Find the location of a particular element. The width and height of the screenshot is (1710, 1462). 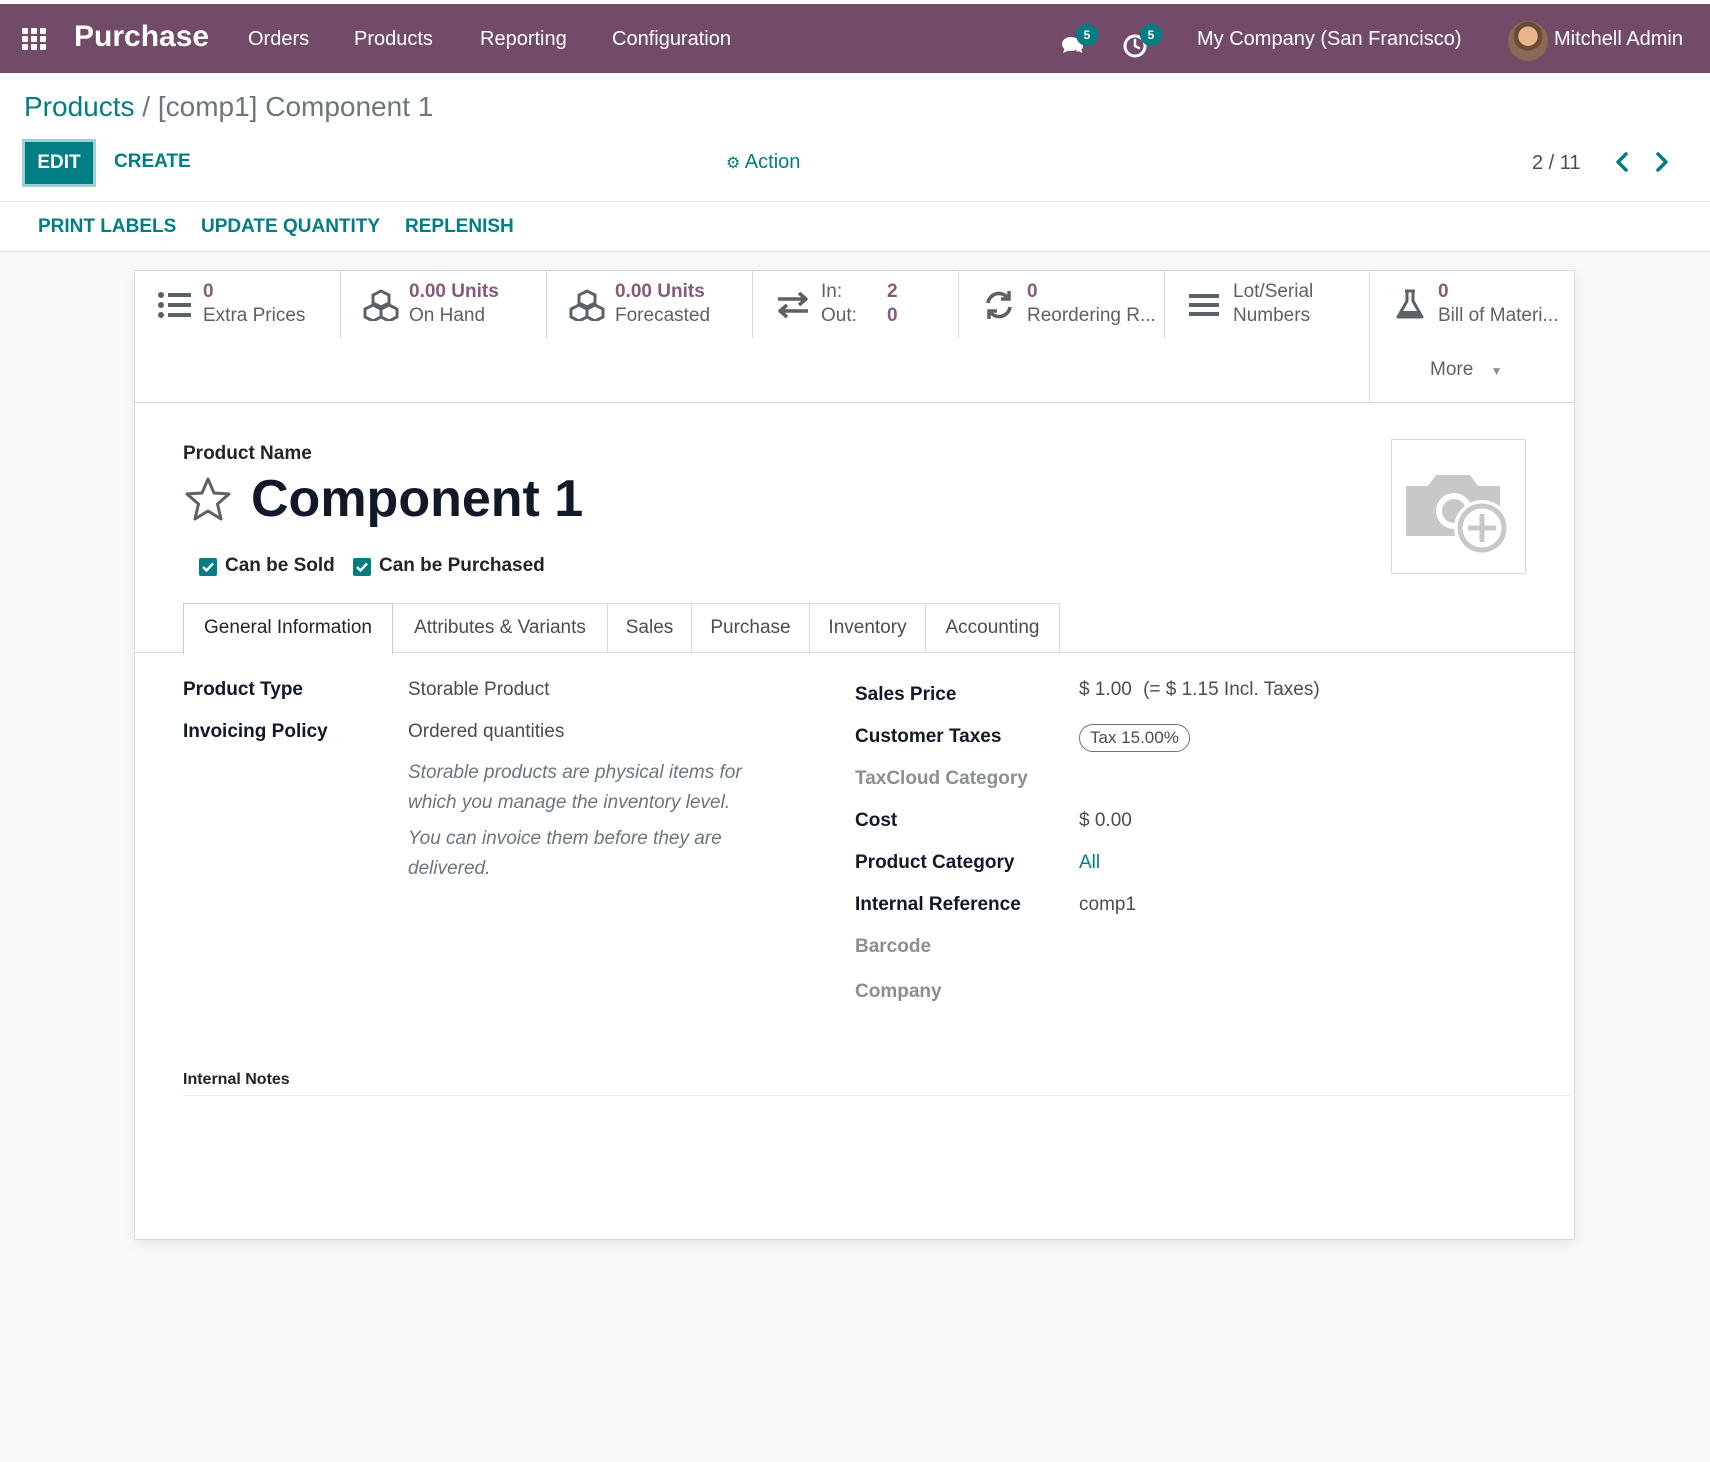

app-name: Purchase is located at coordinates (141, 37).